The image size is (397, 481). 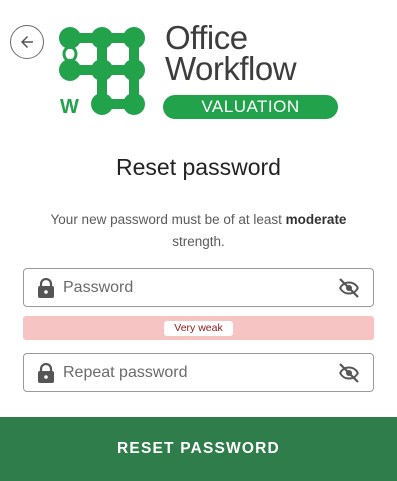 What do you see at coordinates (198, 241) in the screenshot?
I see `subtitle-text-end: strength.` at bounding box center [198, 241].